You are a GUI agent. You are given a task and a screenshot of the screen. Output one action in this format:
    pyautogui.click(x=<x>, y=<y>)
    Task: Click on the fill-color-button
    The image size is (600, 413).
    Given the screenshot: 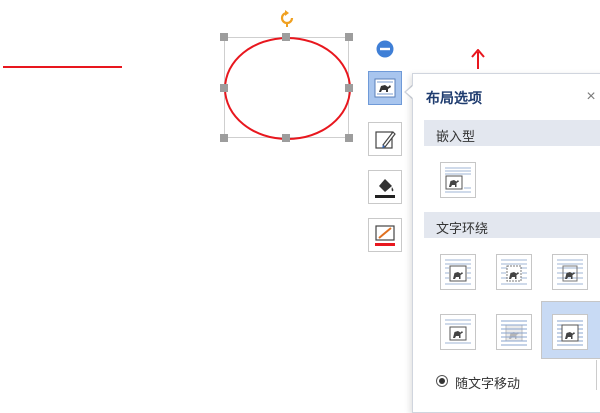 What is the action you would take?
    pyautogui.click(x=385, y=187)
    